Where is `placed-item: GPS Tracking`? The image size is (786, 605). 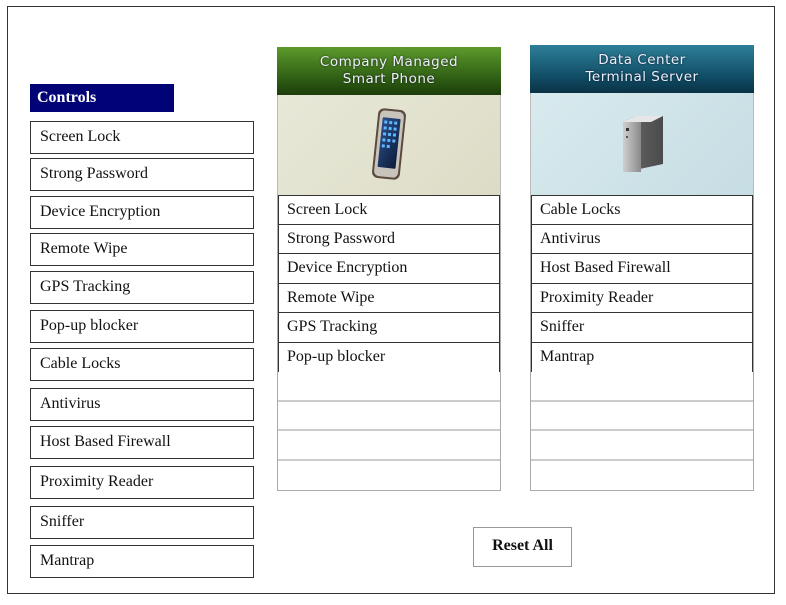 placed-item: GPS Tracking is located at coordinates (389, 328).